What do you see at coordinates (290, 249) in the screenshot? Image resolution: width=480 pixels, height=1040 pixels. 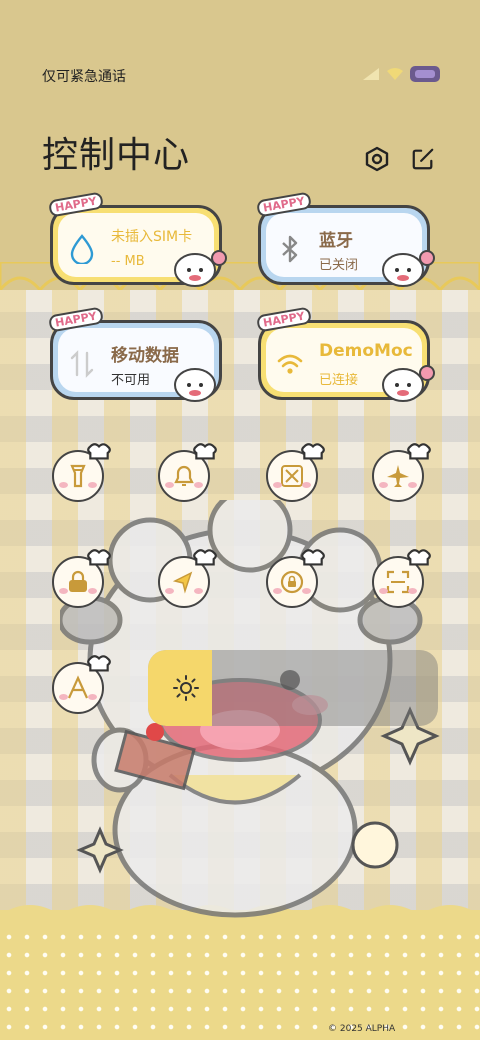 I see `bluetooth-icon` at bounding box center [290, 249].